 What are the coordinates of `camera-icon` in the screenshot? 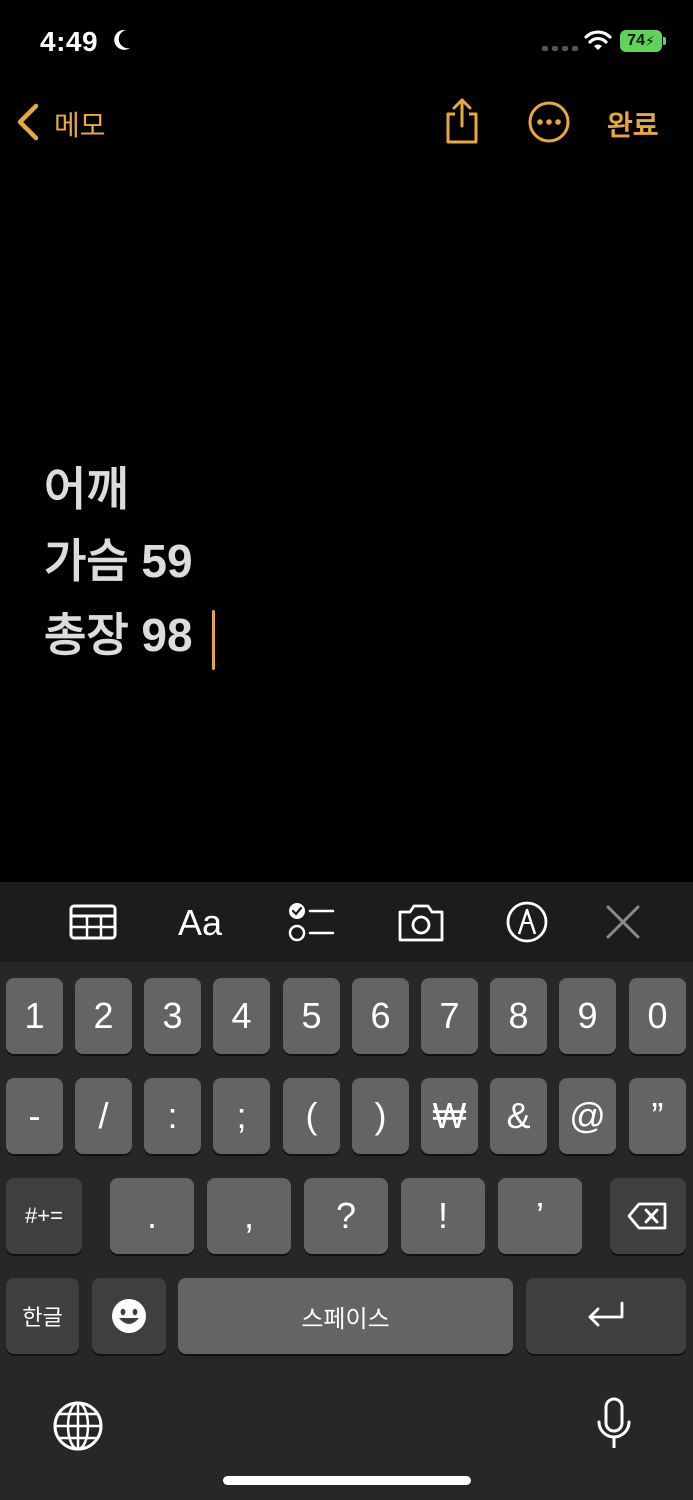 It's located at (421, 922).